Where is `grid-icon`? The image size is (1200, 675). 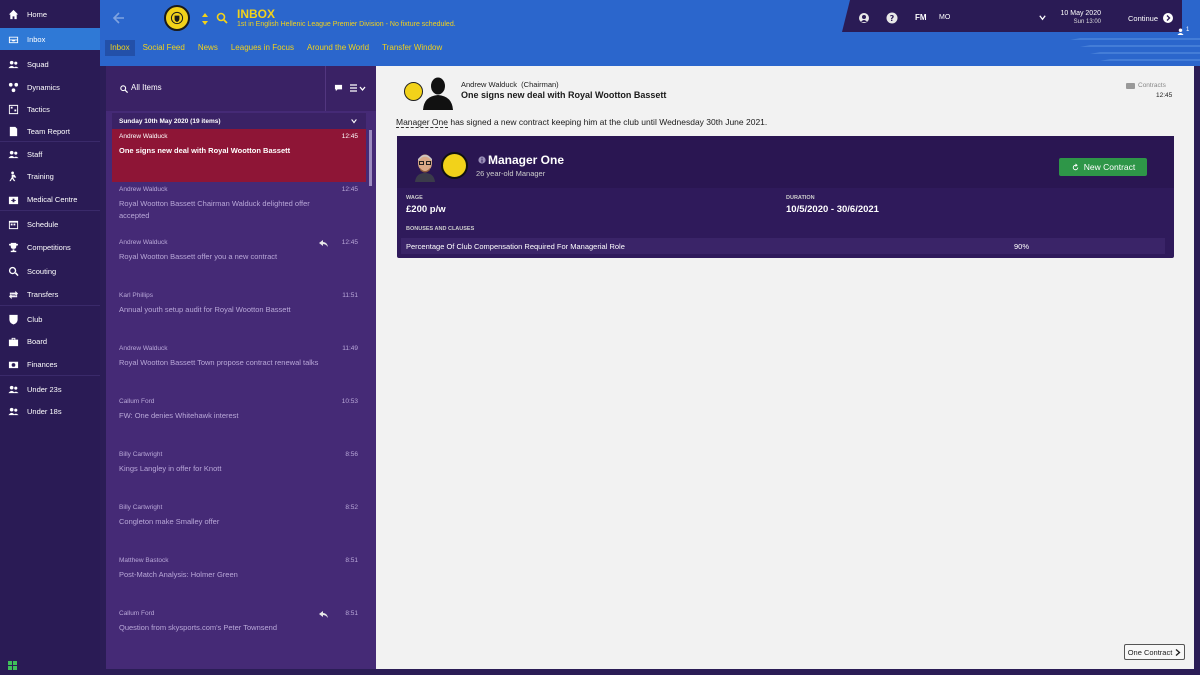
grid-icon is located at coordinates (12, 665).